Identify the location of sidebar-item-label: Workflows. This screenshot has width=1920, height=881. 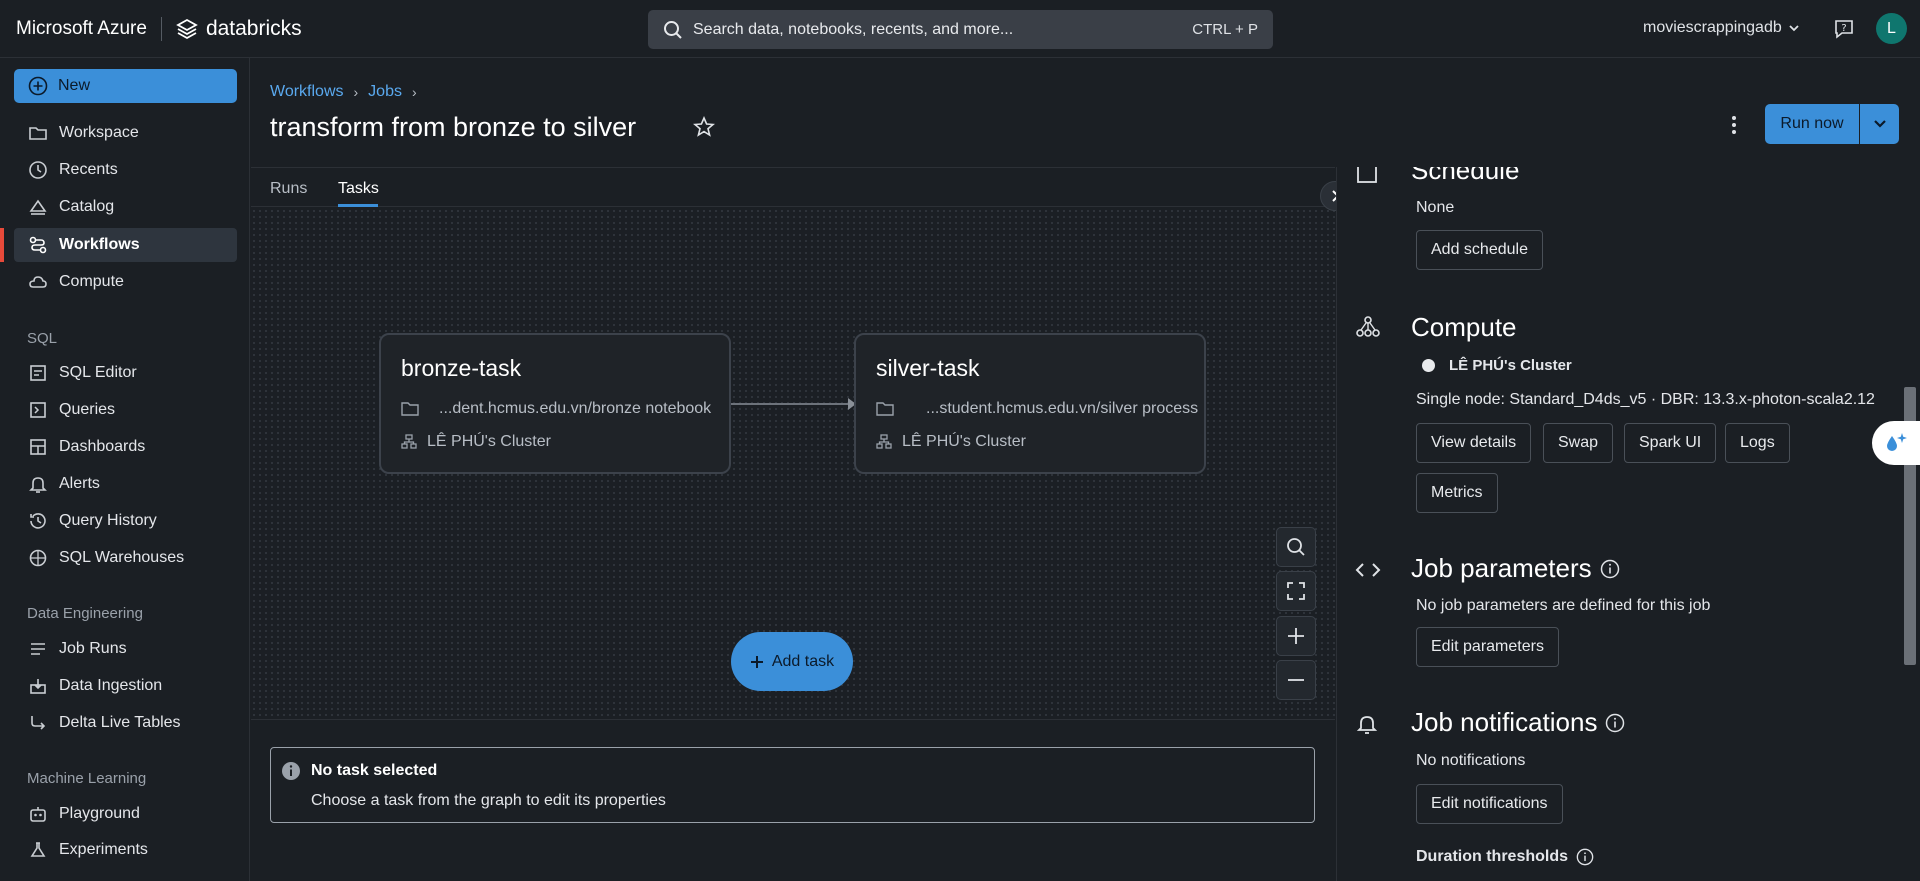
(99, 244).